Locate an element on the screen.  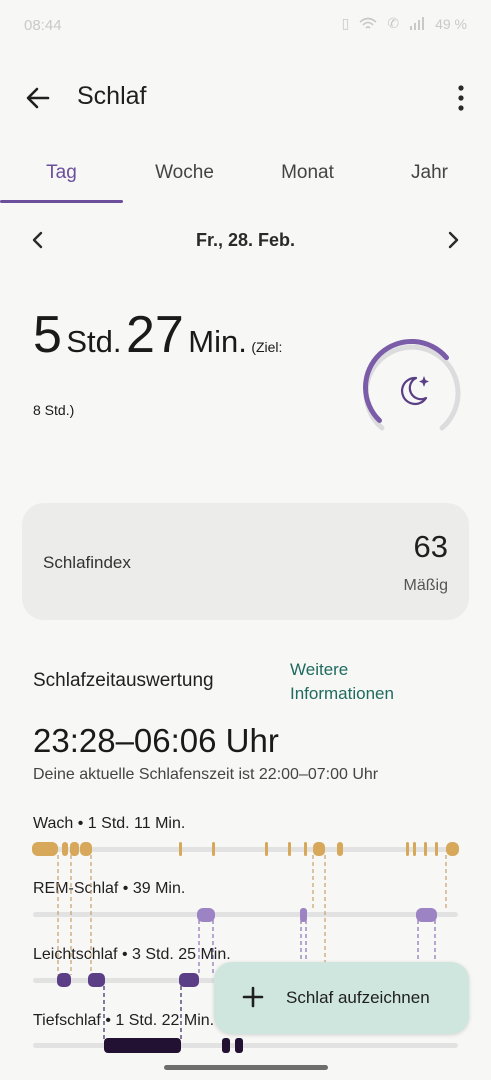
more-info-link: Weitere Informationen is located at coordinates (355, 682).